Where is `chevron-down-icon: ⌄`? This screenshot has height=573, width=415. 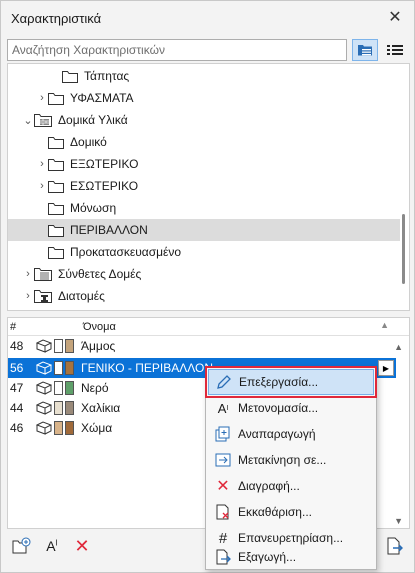
chevron-down-icon: ⌄ is located at coordinates (28, 120).